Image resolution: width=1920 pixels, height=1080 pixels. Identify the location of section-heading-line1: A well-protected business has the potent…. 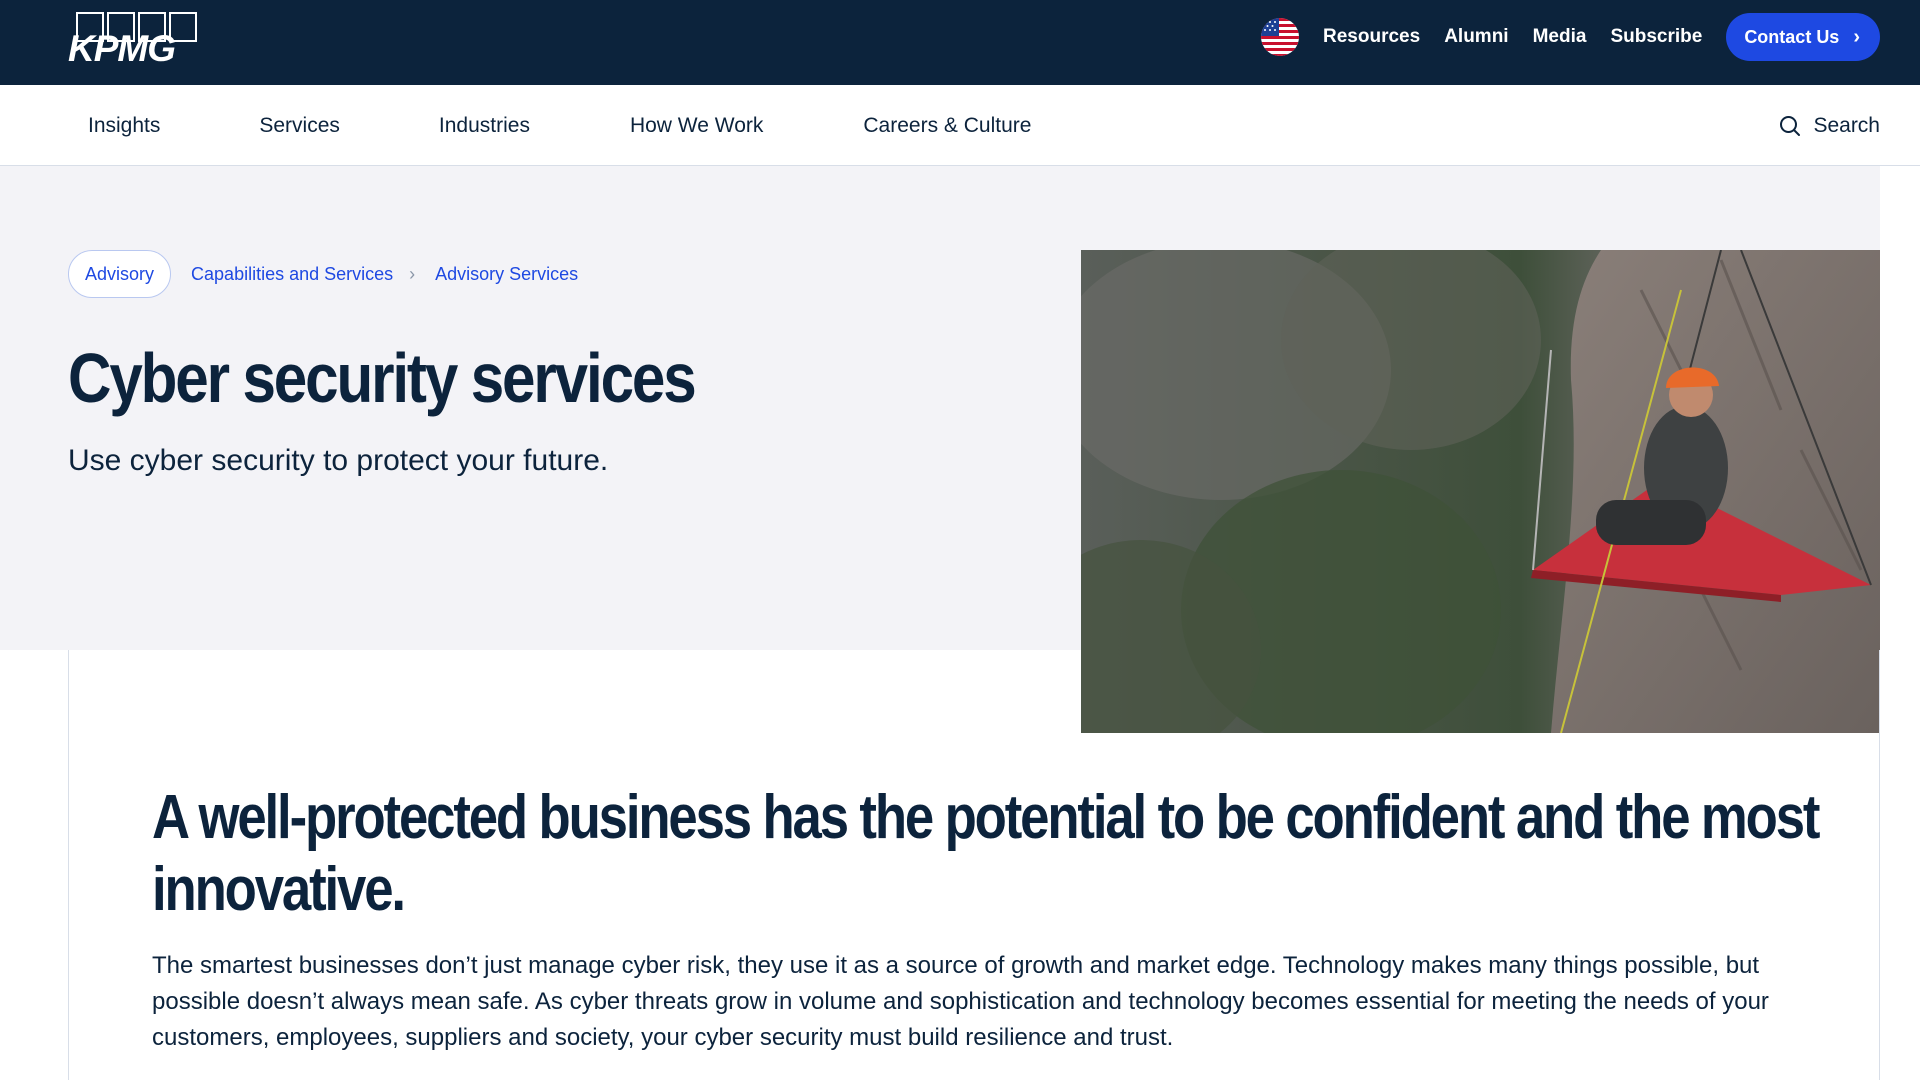
(986, 817).